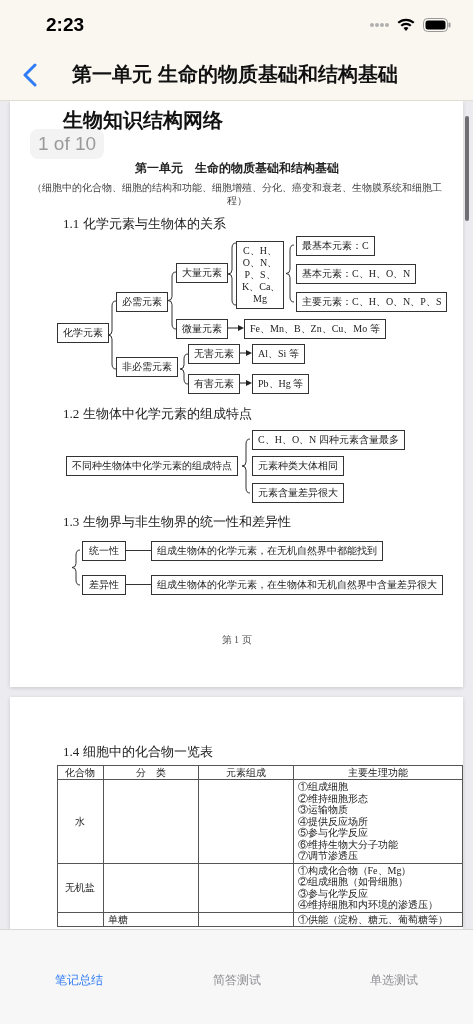  I want to click on column-header: 元素组成, so click(245, 772).